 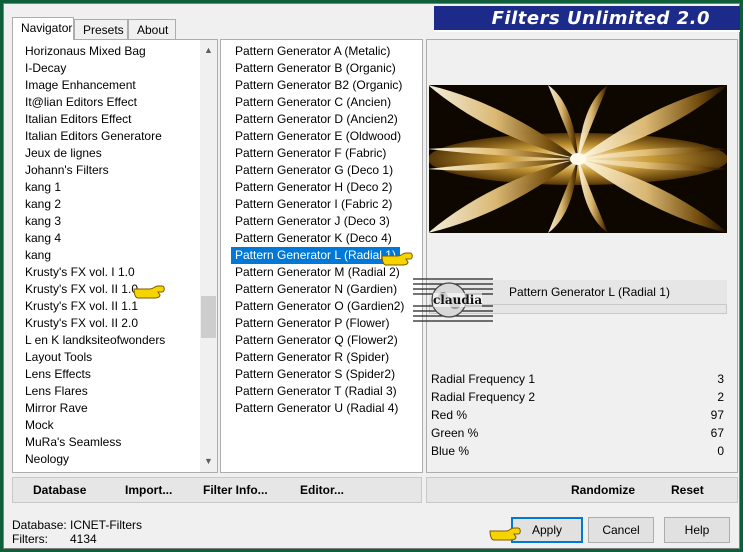 I want to click on parameter-value: 2, so click(x=720, y=397).